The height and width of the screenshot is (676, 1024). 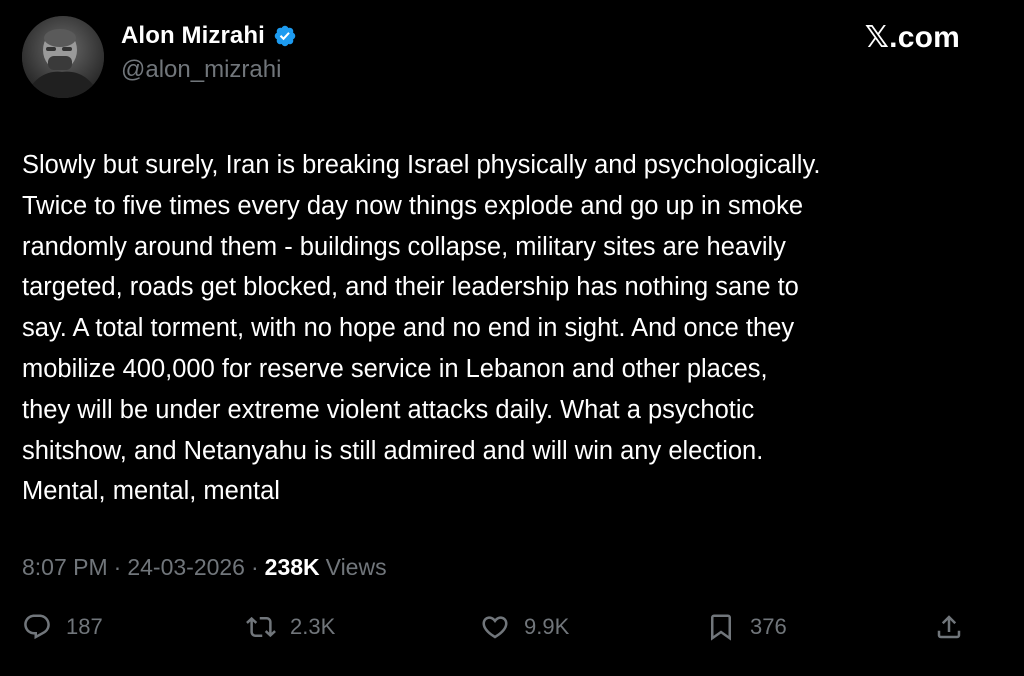 I want to click on share-icon, so click(x=949, y=627).